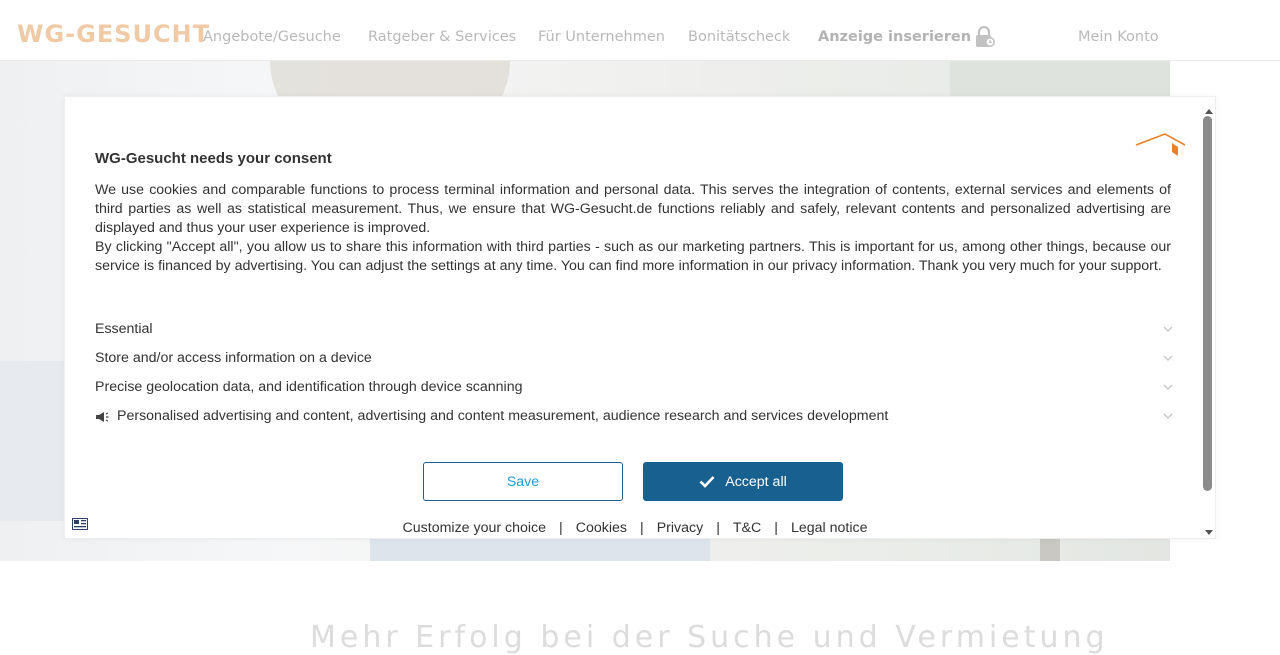 This screenshot has width=1280, height=655. What do you see at coordinates (709, 637) in the screenshot?
I see `section-headline: Mehr Erfolg bei der Suche und Vermietung` at bounding box center [709, 637].